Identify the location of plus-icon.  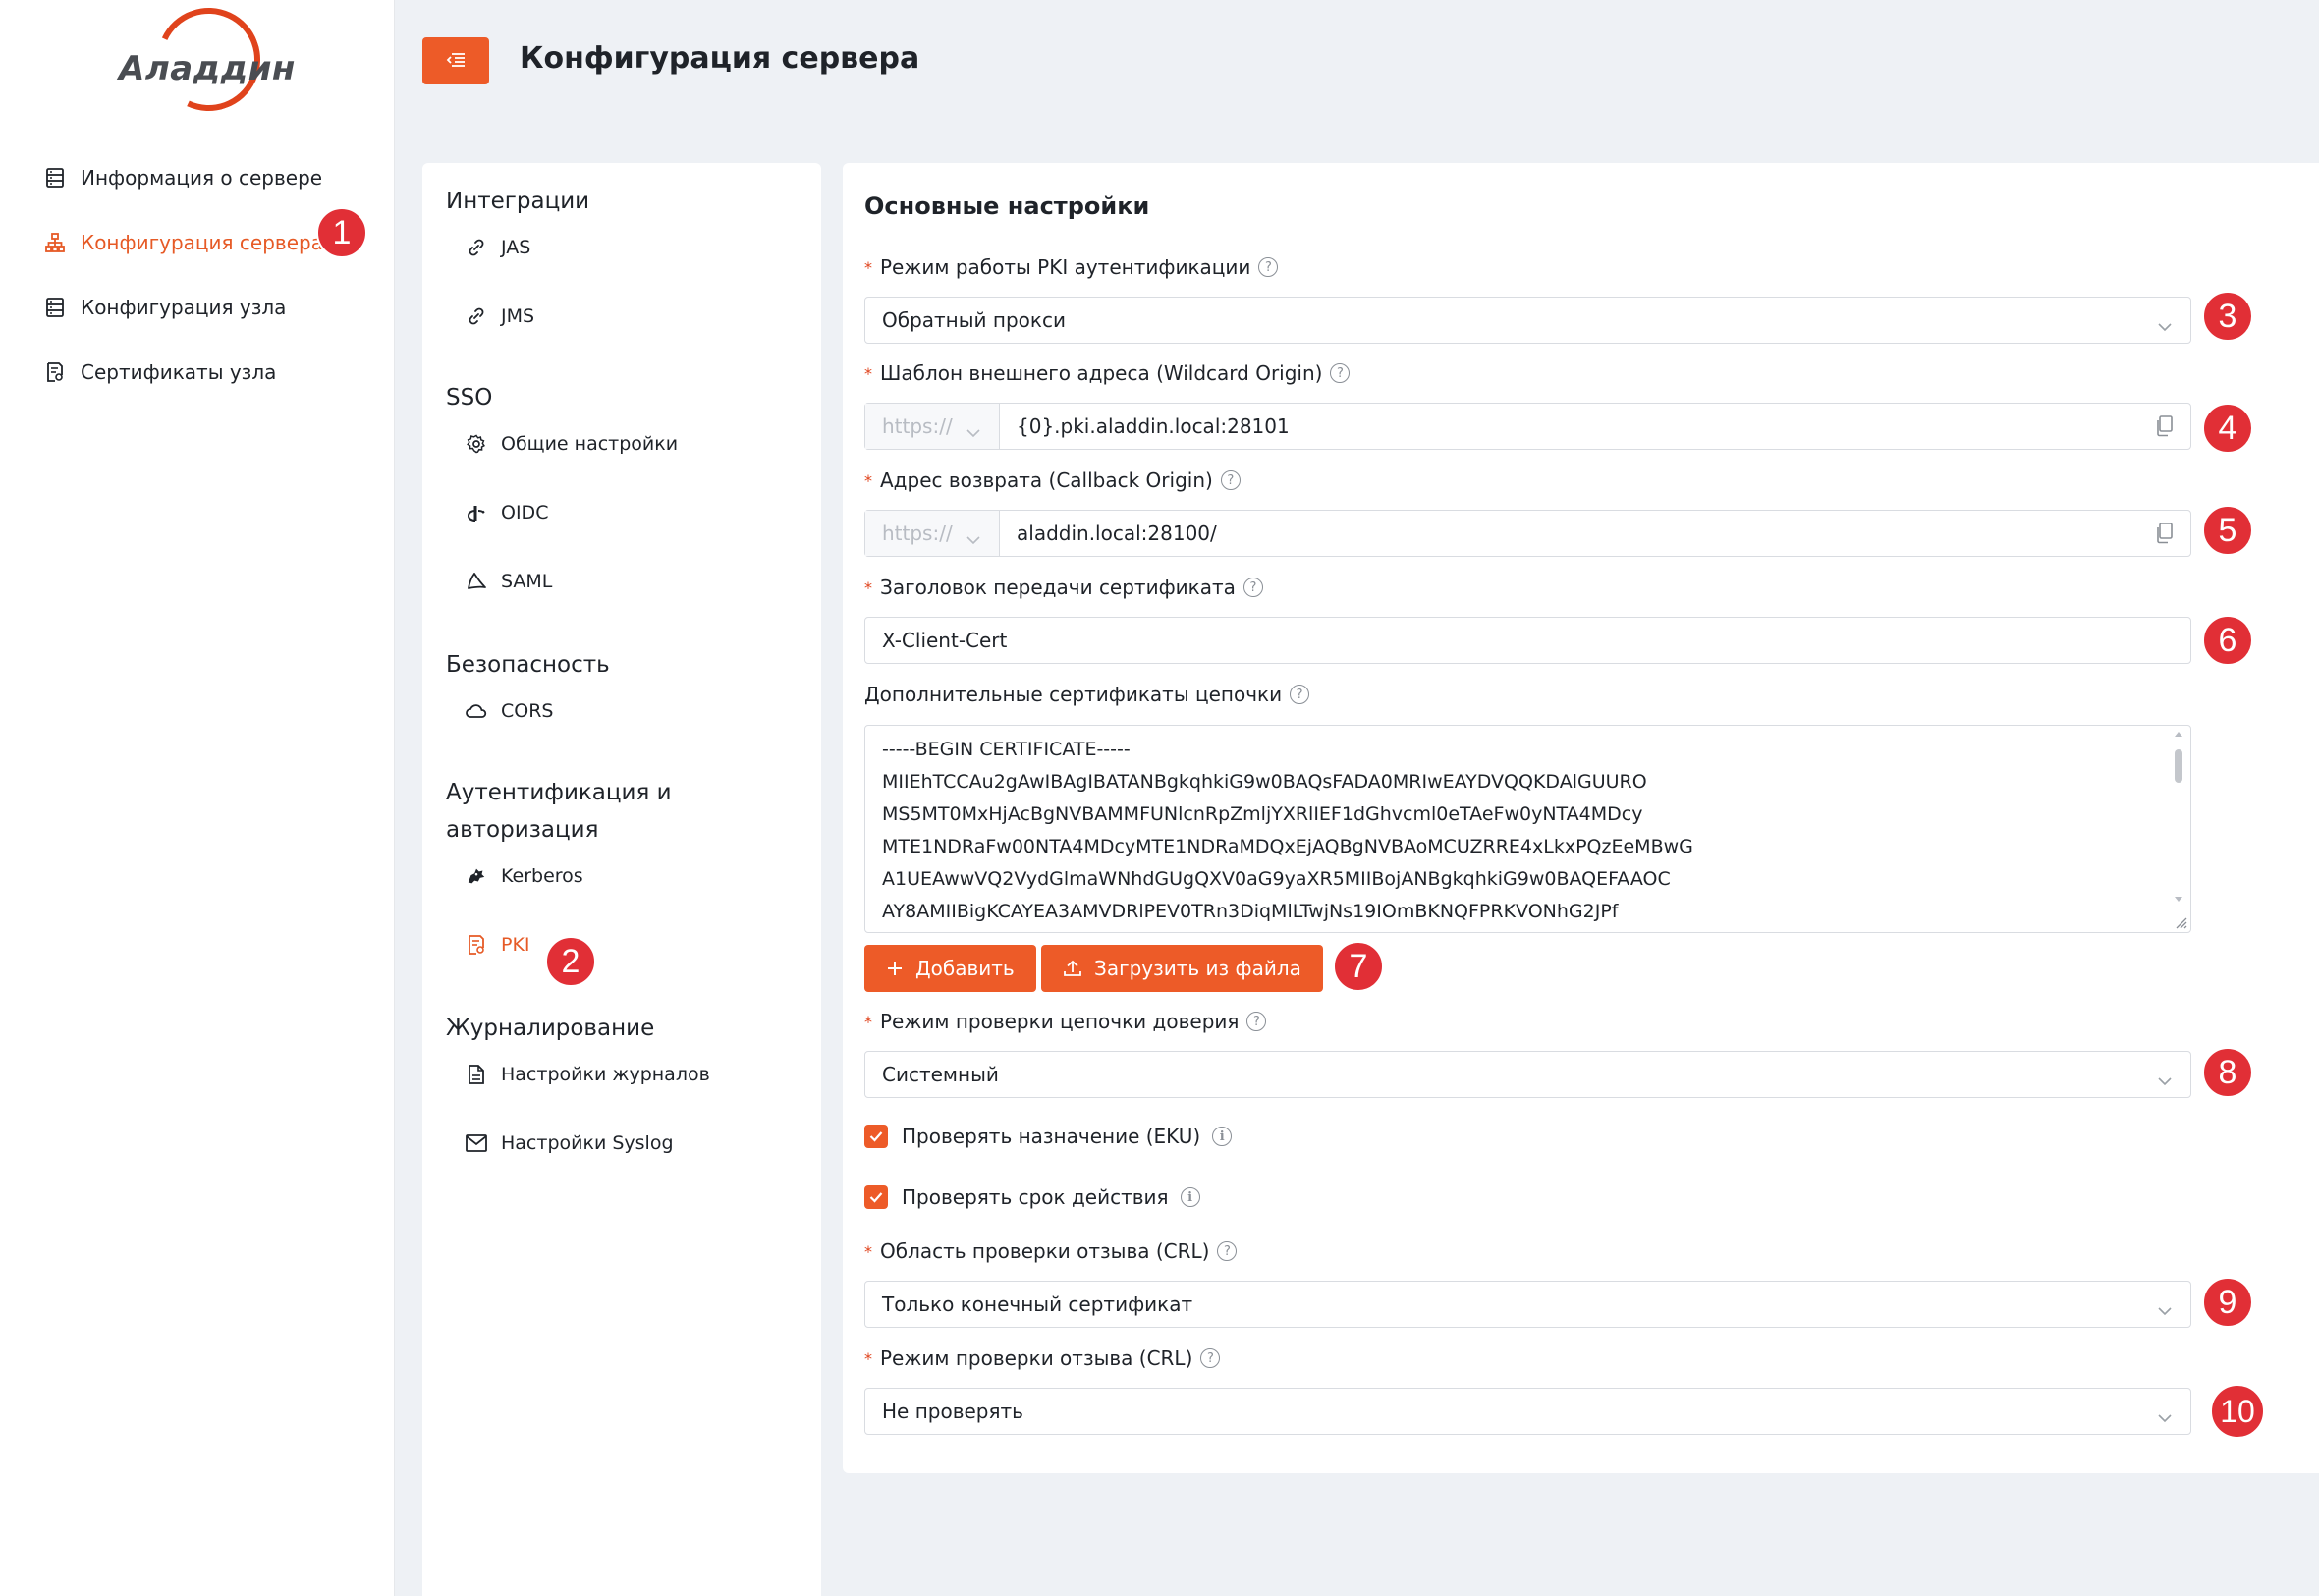
(895, 968).